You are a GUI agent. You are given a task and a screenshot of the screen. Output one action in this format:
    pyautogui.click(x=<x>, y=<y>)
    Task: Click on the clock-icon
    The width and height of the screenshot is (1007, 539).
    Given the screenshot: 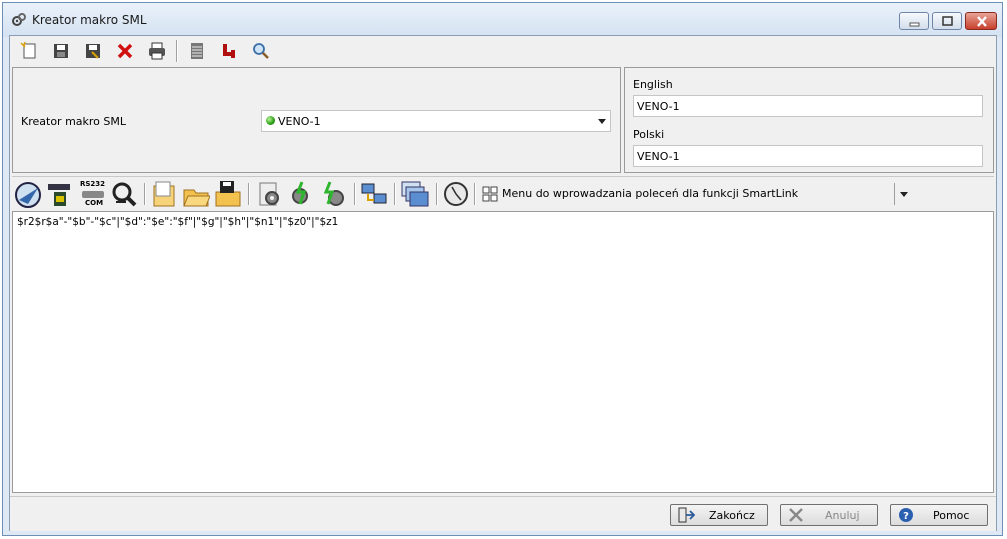 What is the action you would take?
    pyautogui.click(x=456, y=194)
    